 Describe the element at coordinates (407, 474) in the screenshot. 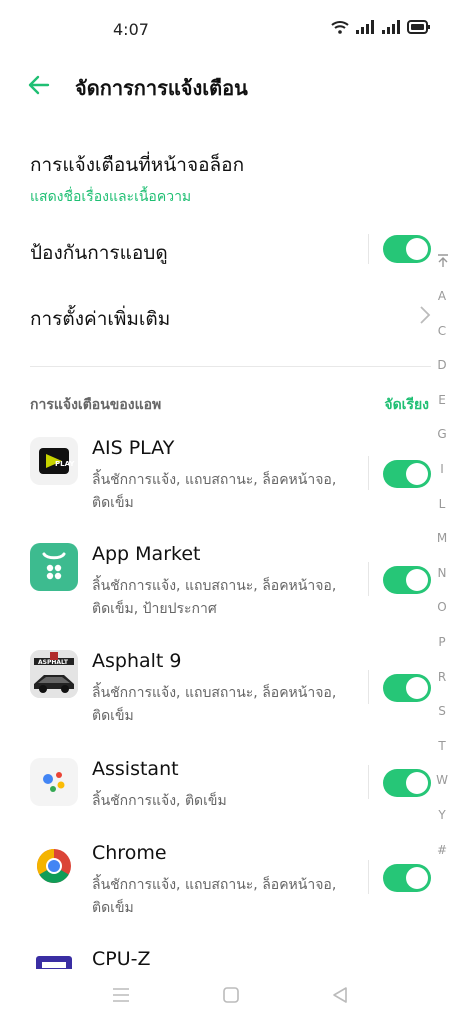

I see `toggle-ais-play` at that location.